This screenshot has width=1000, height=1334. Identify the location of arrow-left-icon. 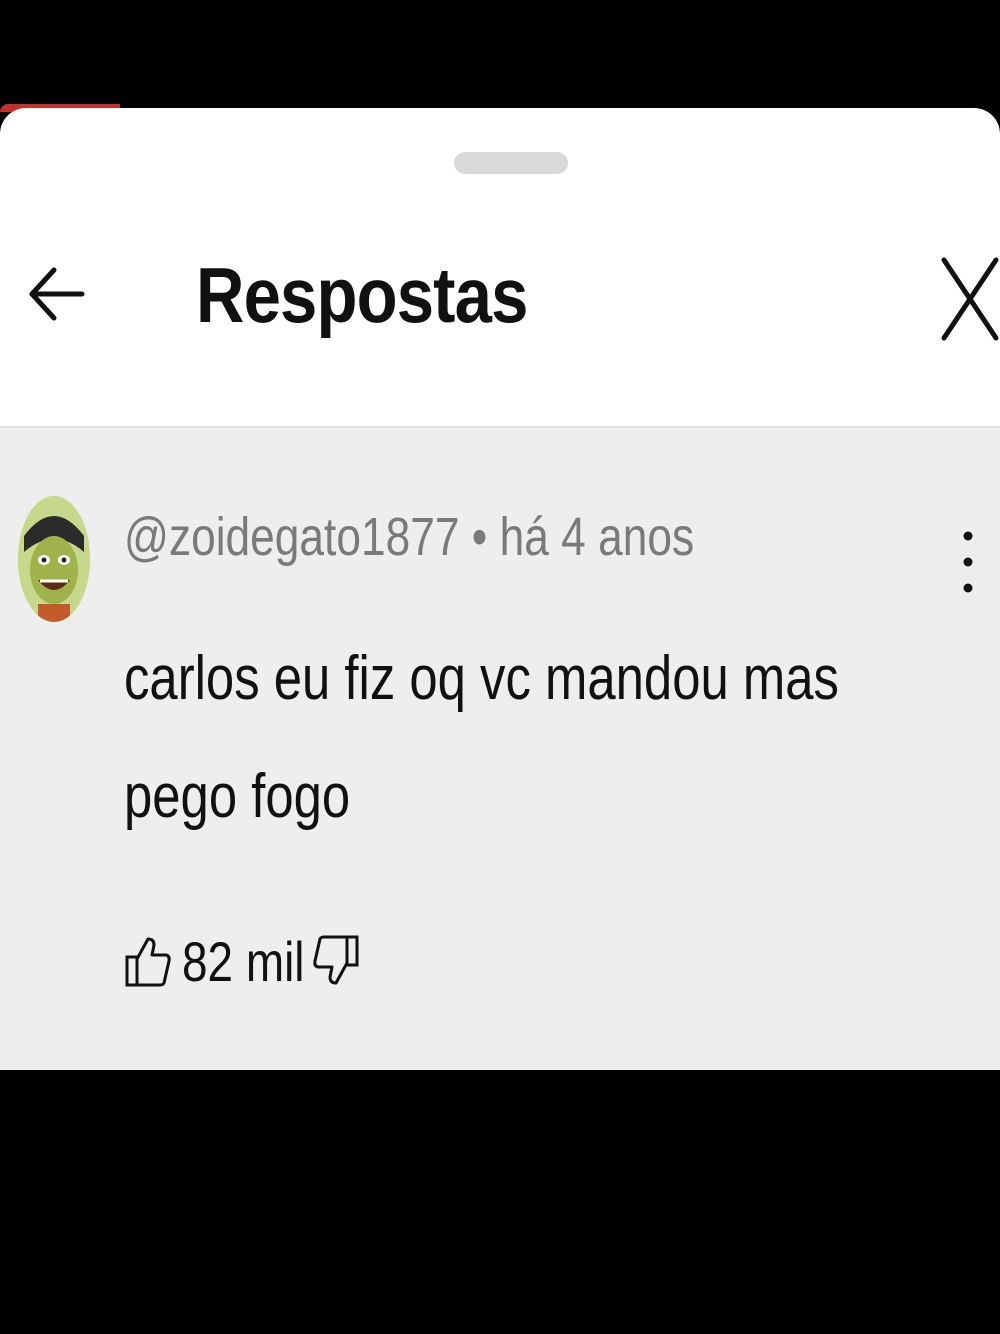
(57, 294).